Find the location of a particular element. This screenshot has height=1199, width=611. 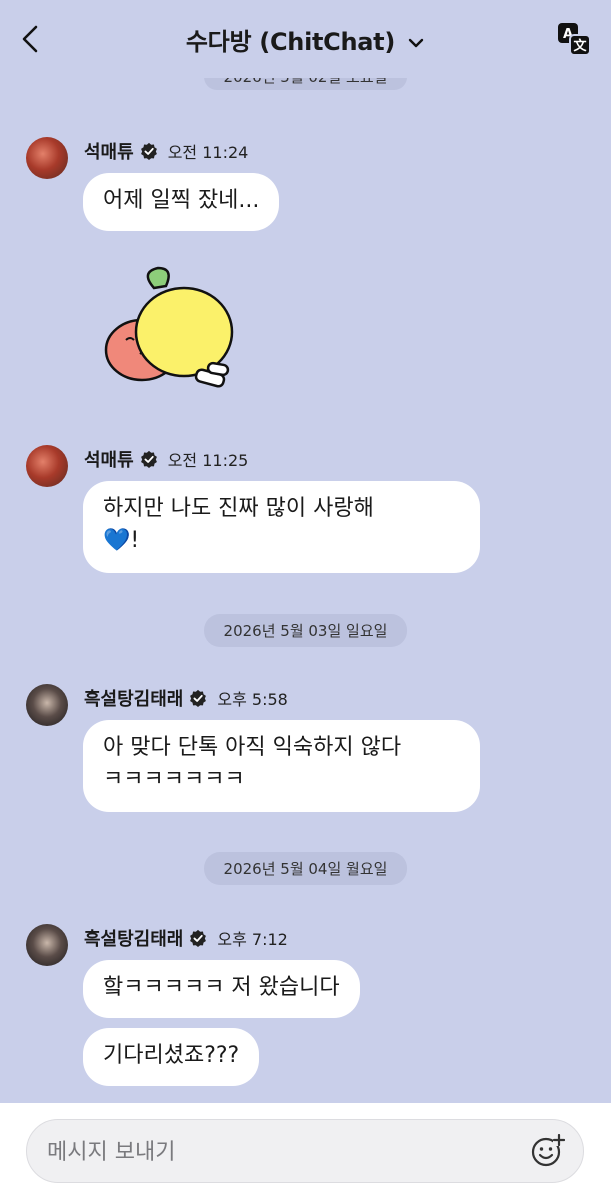

message-time: 오전 11:25 is located at coordinates (208, 460).